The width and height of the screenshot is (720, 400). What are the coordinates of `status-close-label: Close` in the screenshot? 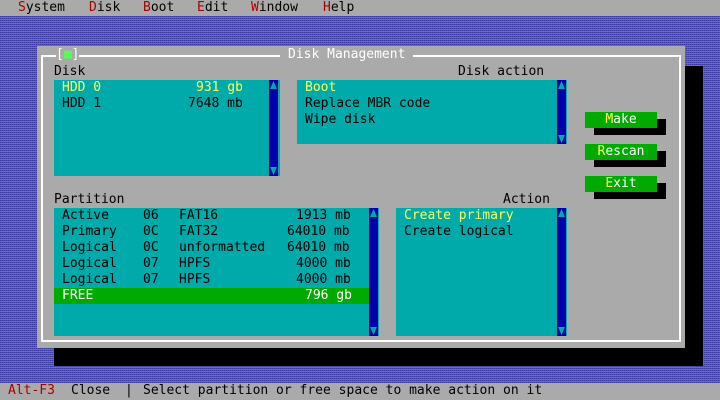 It's located at (91, 390).